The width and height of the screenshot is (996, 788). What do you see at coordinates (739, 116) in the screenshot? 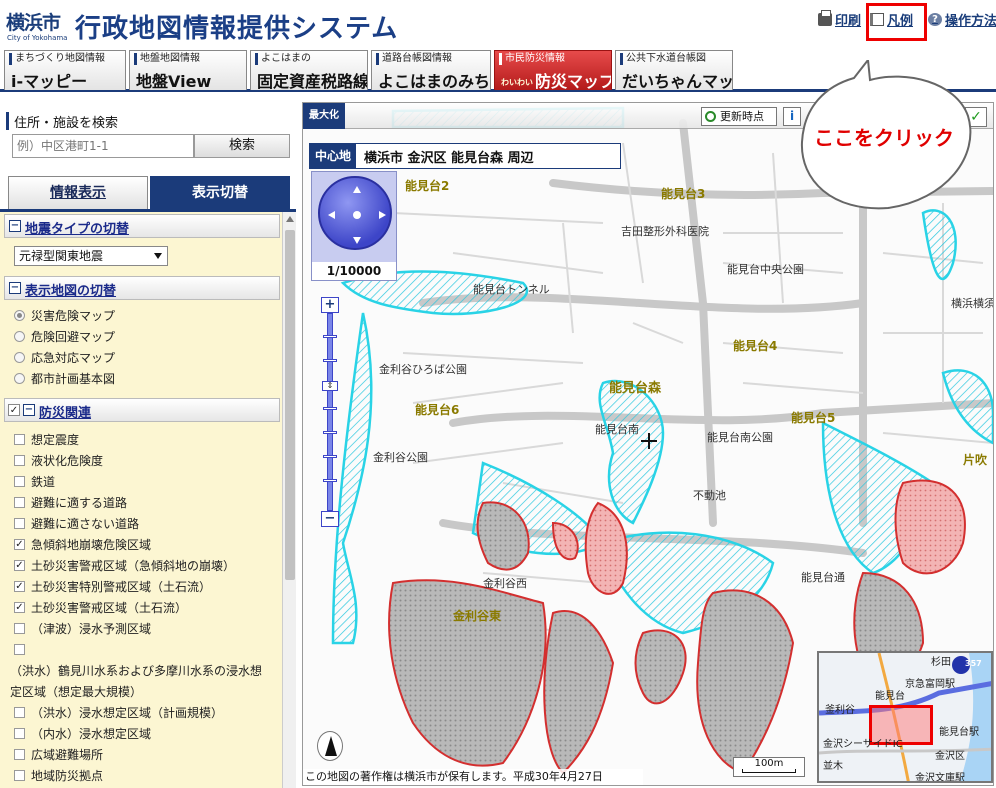
I see `update-time-button: 更新時点` at bounding box center [739, 116].